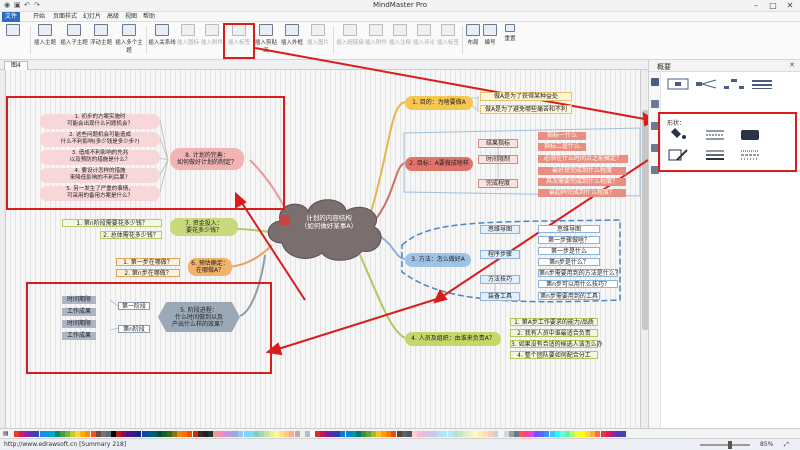  I want to click on branch-1-child-1: 做A是为了获得某种益处, so click(526, 96).